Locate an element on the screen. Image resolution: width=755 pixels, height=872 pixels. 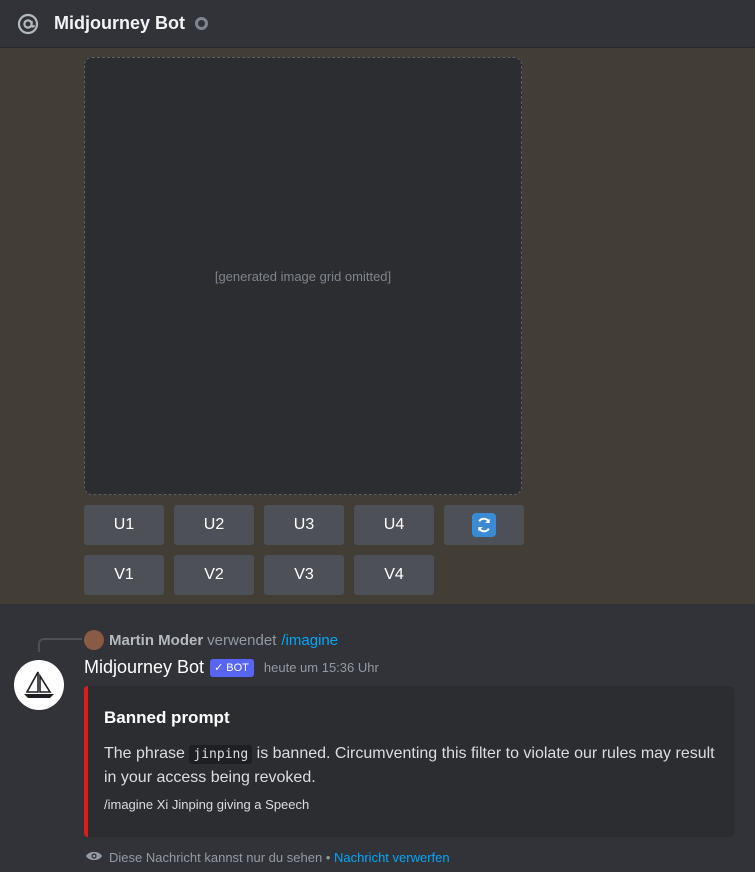
variation-button-2: V2 is located at coordinates (214, 575).